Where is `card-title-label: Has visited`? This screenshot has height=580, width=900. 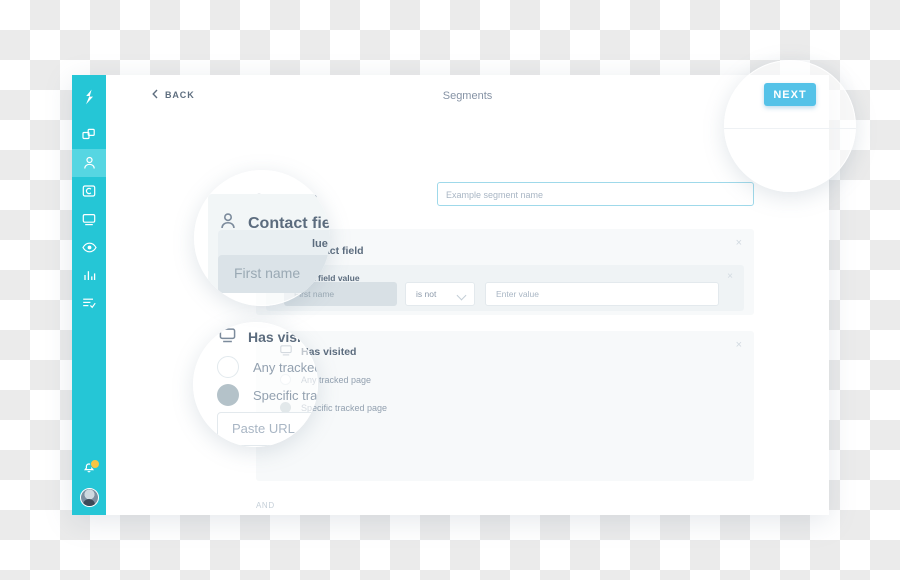 card-title-label: Has visited is located at coordinates (329, 352).